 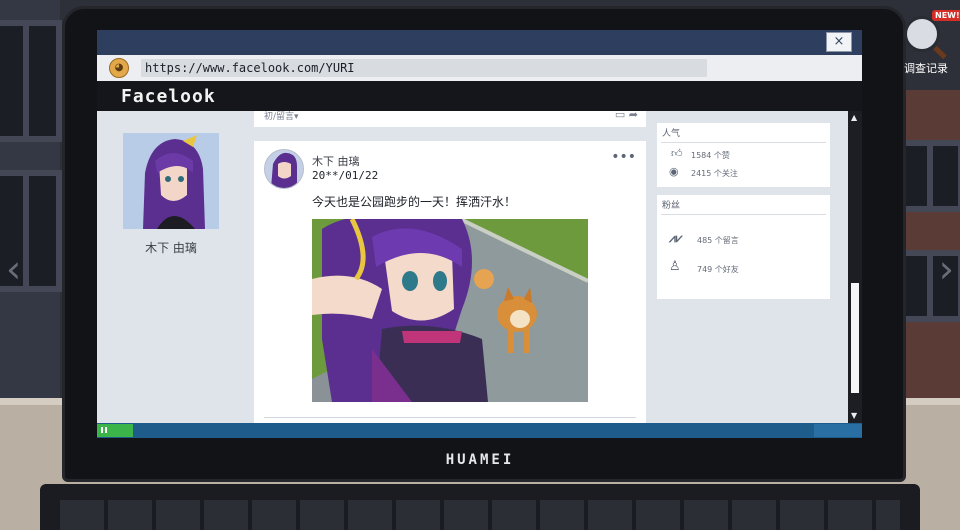 What do you see at coordinates (281, 116) in the screenshot?
I see `post-footer-text: 初/留言▾` at bounding box center [281, 116].